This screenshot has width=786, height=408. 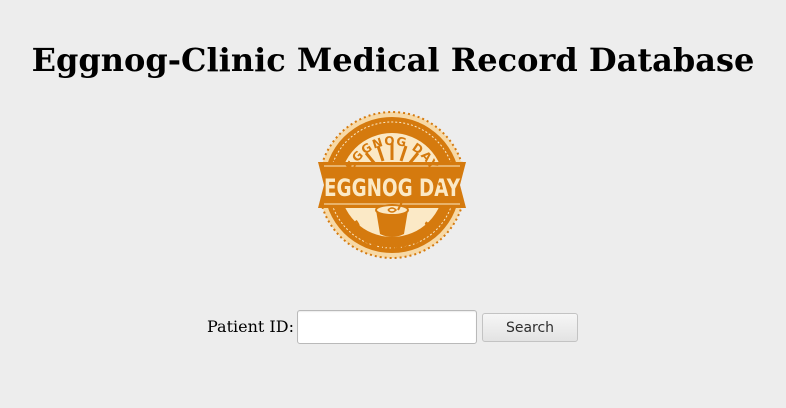 I want to click on logo-main-text: EGGNOG DAY, so click(x=392, y=188).